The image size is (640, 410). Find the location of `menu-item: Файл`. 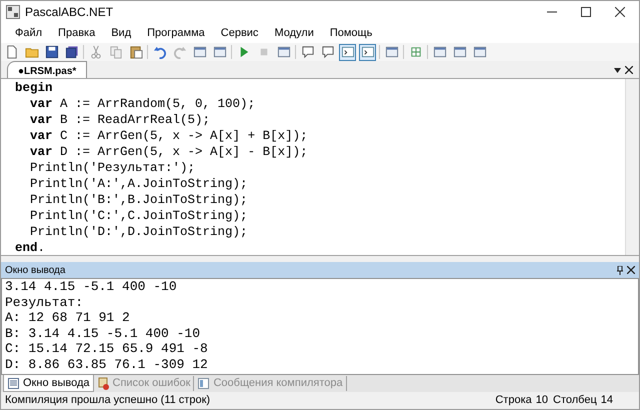

menu-item: Файл is located at coordinates (28, 33).